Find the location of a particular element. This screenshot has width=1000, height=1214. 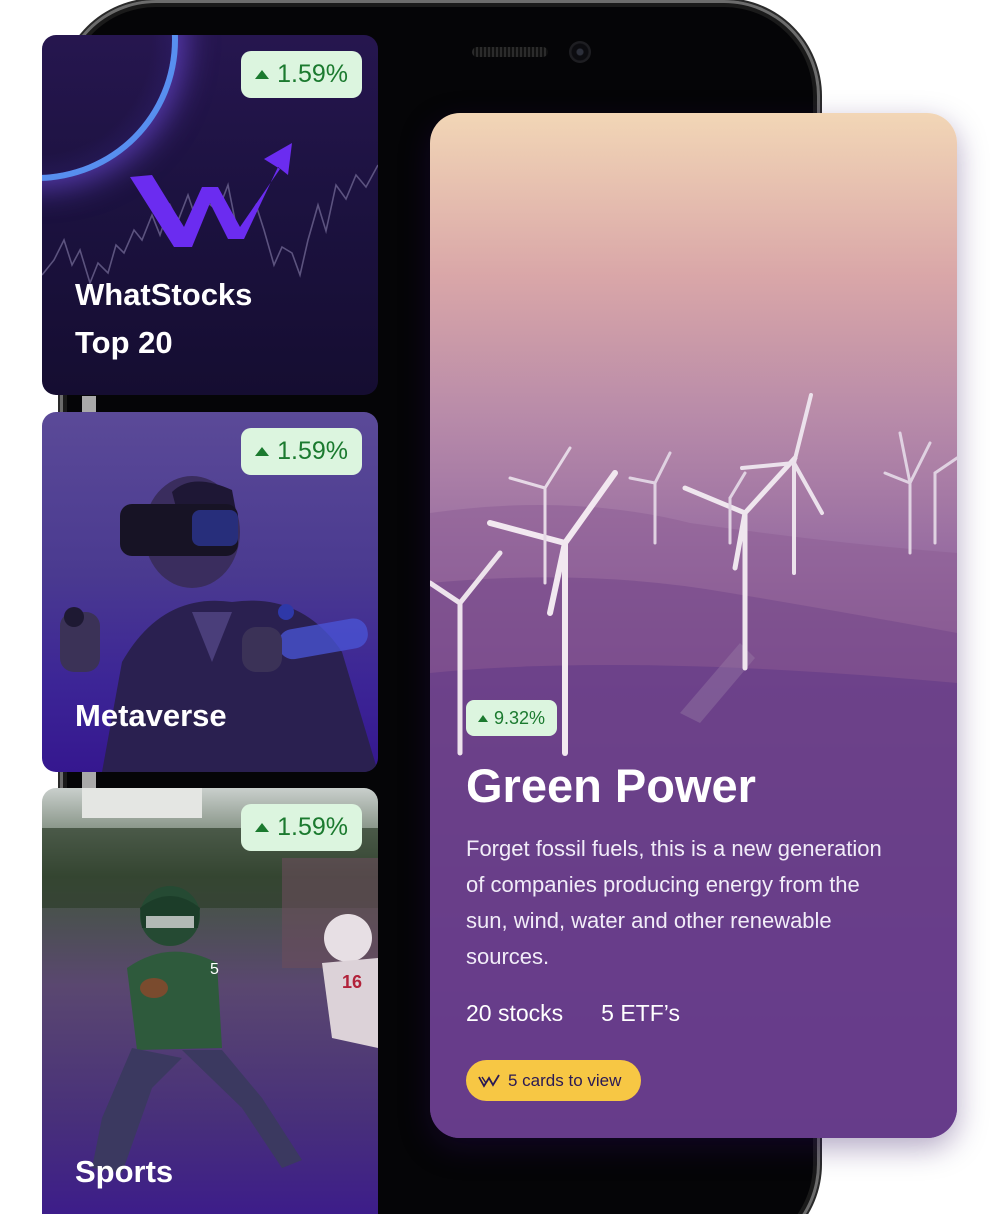

change-value: 9.32% is located at coordinates (520, 717).